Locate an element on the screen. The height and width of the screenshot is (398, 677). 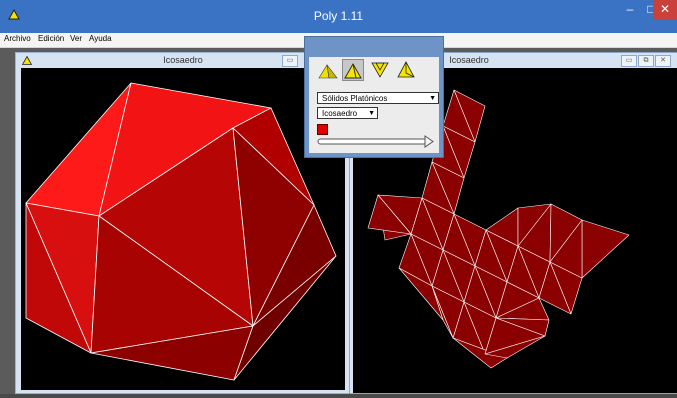
solid-view-button is located at coordinates (328, 70).